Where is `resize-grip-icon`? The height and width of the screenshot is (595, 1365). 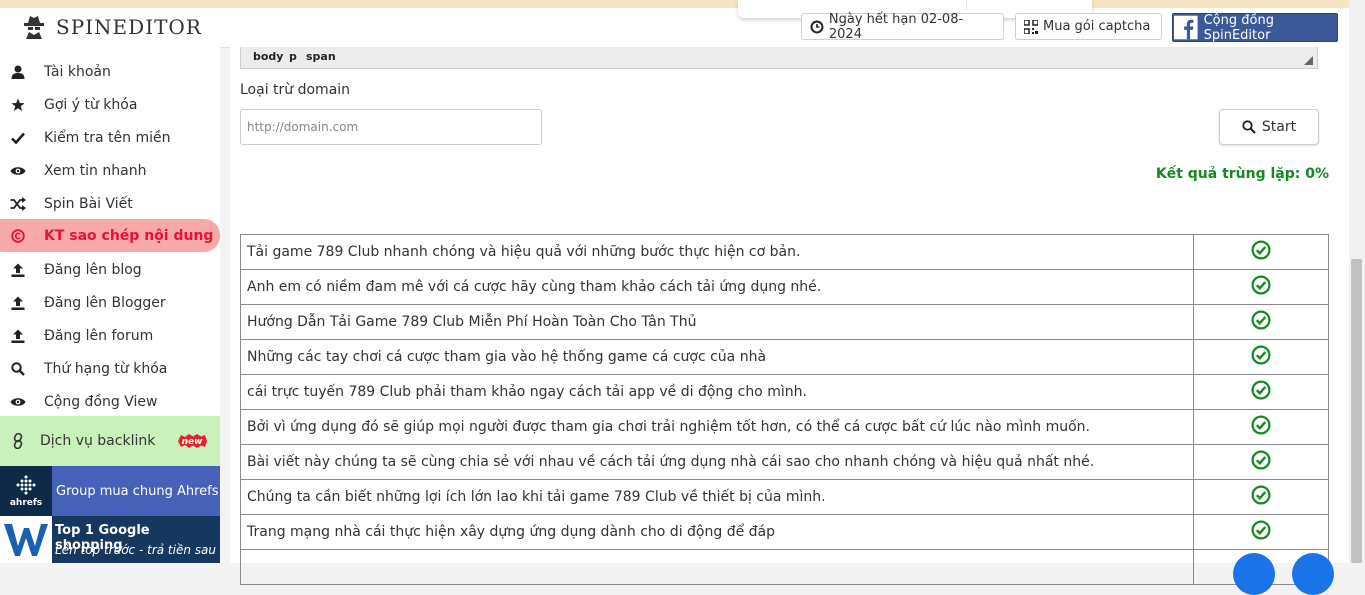 resize-grip-icon is located at coordinates (1308, 60).